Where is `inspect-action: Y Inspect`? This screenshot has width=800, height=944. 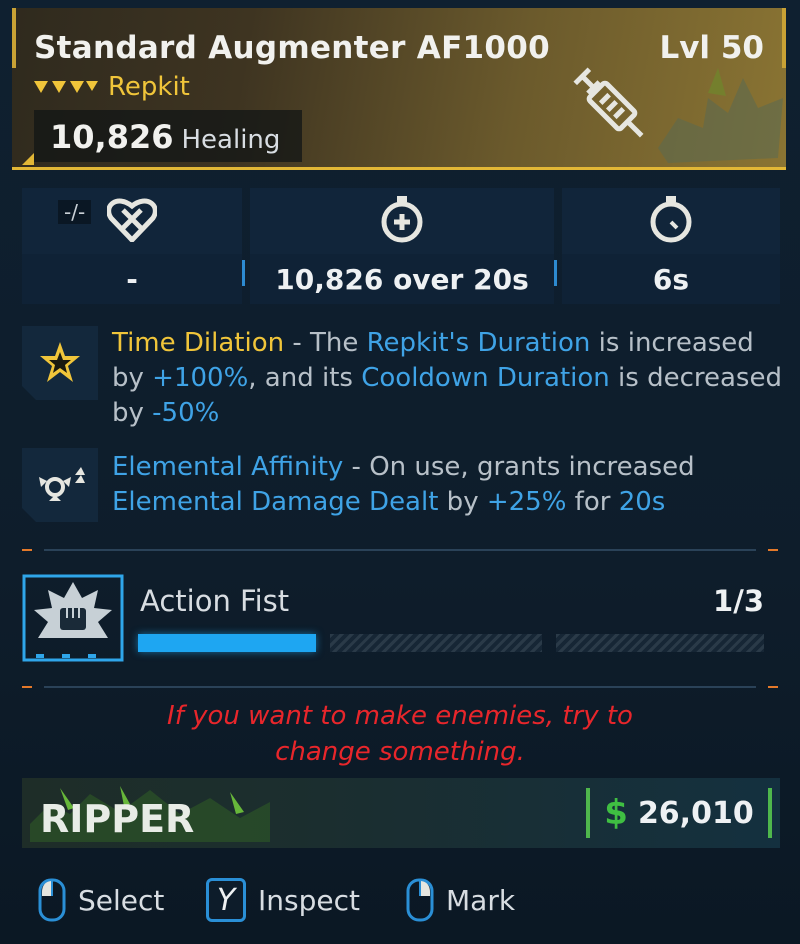 inspect-action: Y Inspect is located at coordinates (283, 900).